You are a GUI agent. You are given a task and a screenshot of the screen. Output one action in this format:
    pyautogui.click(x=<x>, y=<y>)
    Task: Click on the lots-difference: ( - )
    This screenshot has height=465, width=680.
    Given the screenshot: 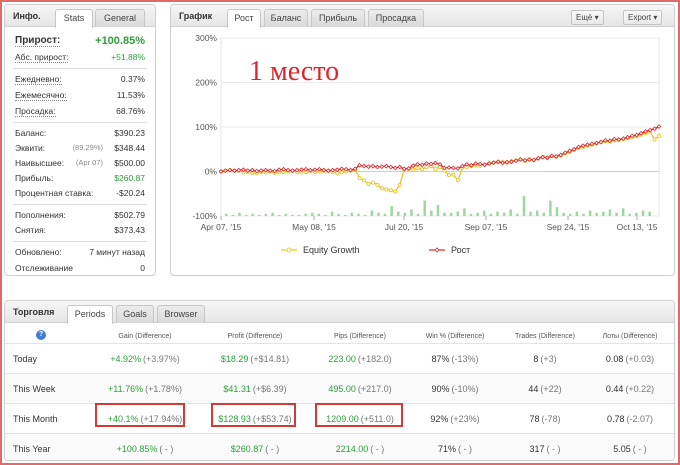 What is the action you would take?
    pyautogui.click(x=639, y=448)
    